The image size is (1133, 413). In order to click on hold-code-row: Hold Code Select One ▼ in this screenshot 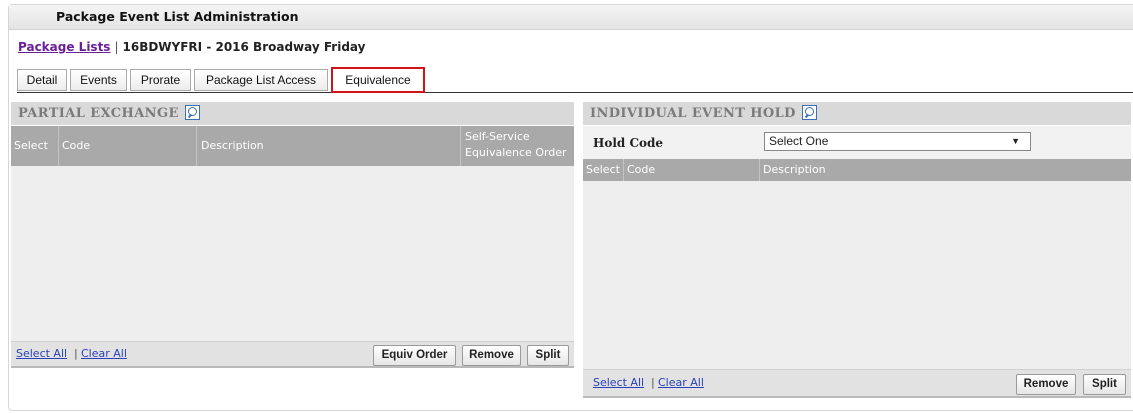, I will do `click(857, 142)`.